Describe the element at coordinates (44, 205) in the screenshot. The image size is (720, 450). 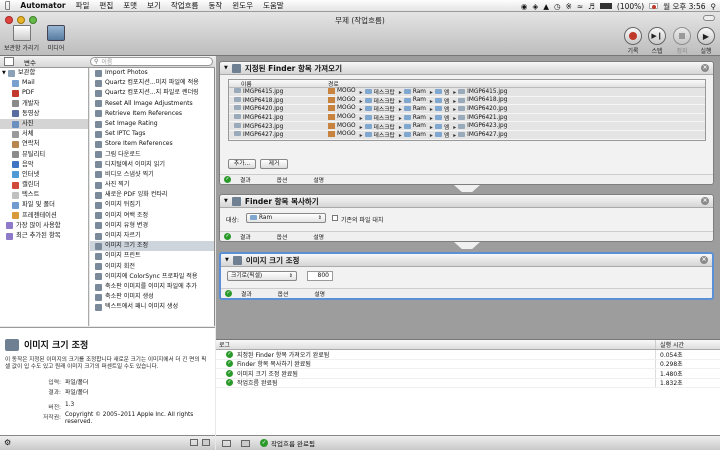
I see `tree-item-files-folders: 파일 및 폴더` at that location.